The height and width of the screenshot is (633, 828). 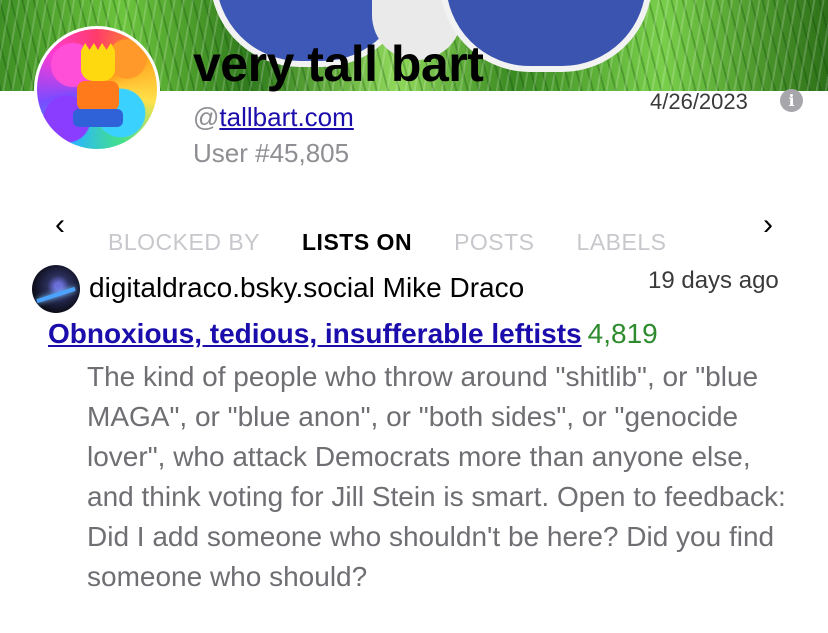 What do you see at coordinates (494, 242) in the screenshot?
I see `tab-posts: POSTS` at bounding box center [494, 242].